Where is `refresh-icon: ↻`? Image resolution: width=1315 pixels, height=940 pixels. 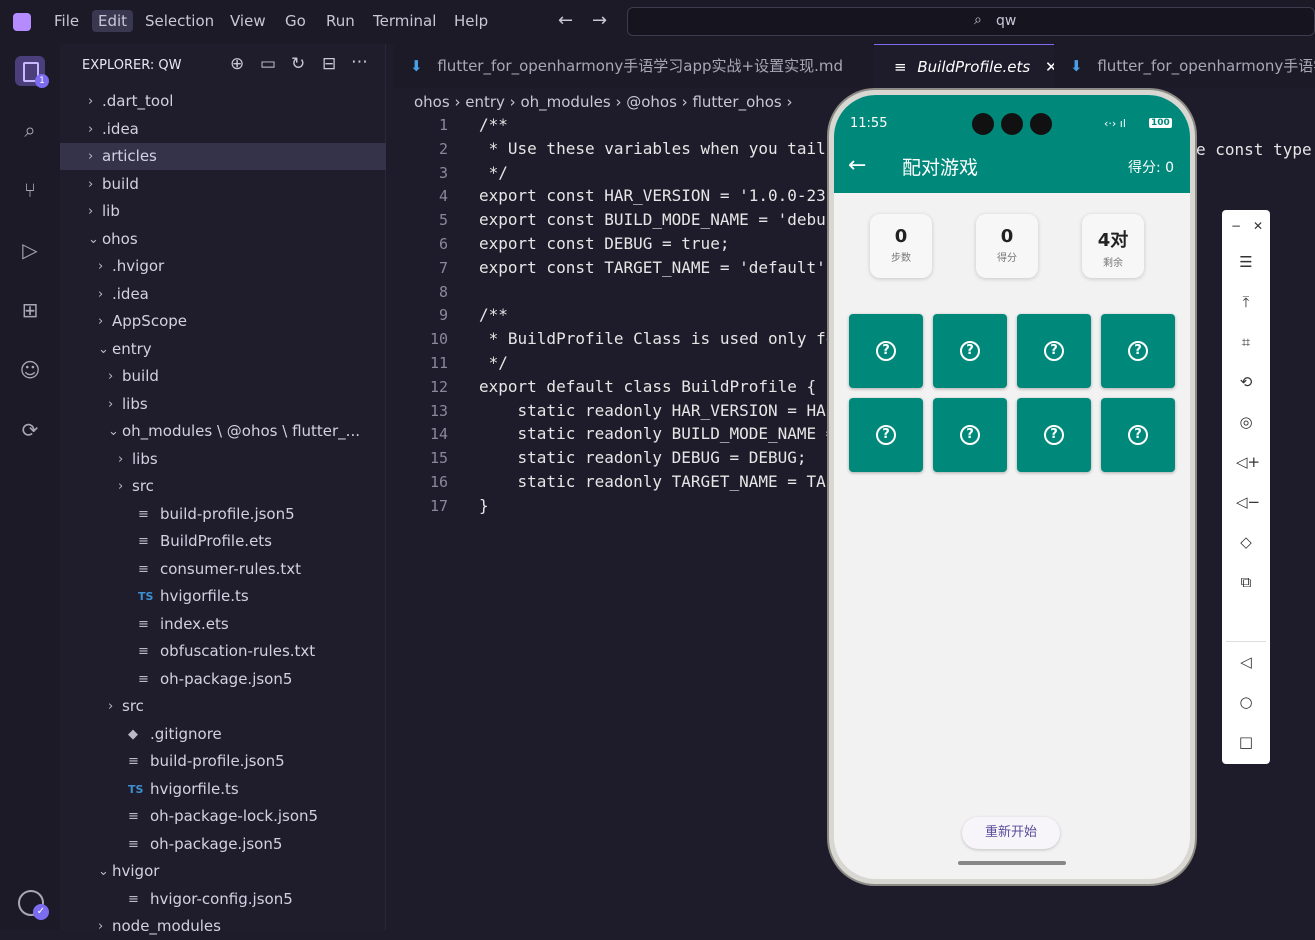 refresh-icon: ↻ is located at coordinates (298, 64).